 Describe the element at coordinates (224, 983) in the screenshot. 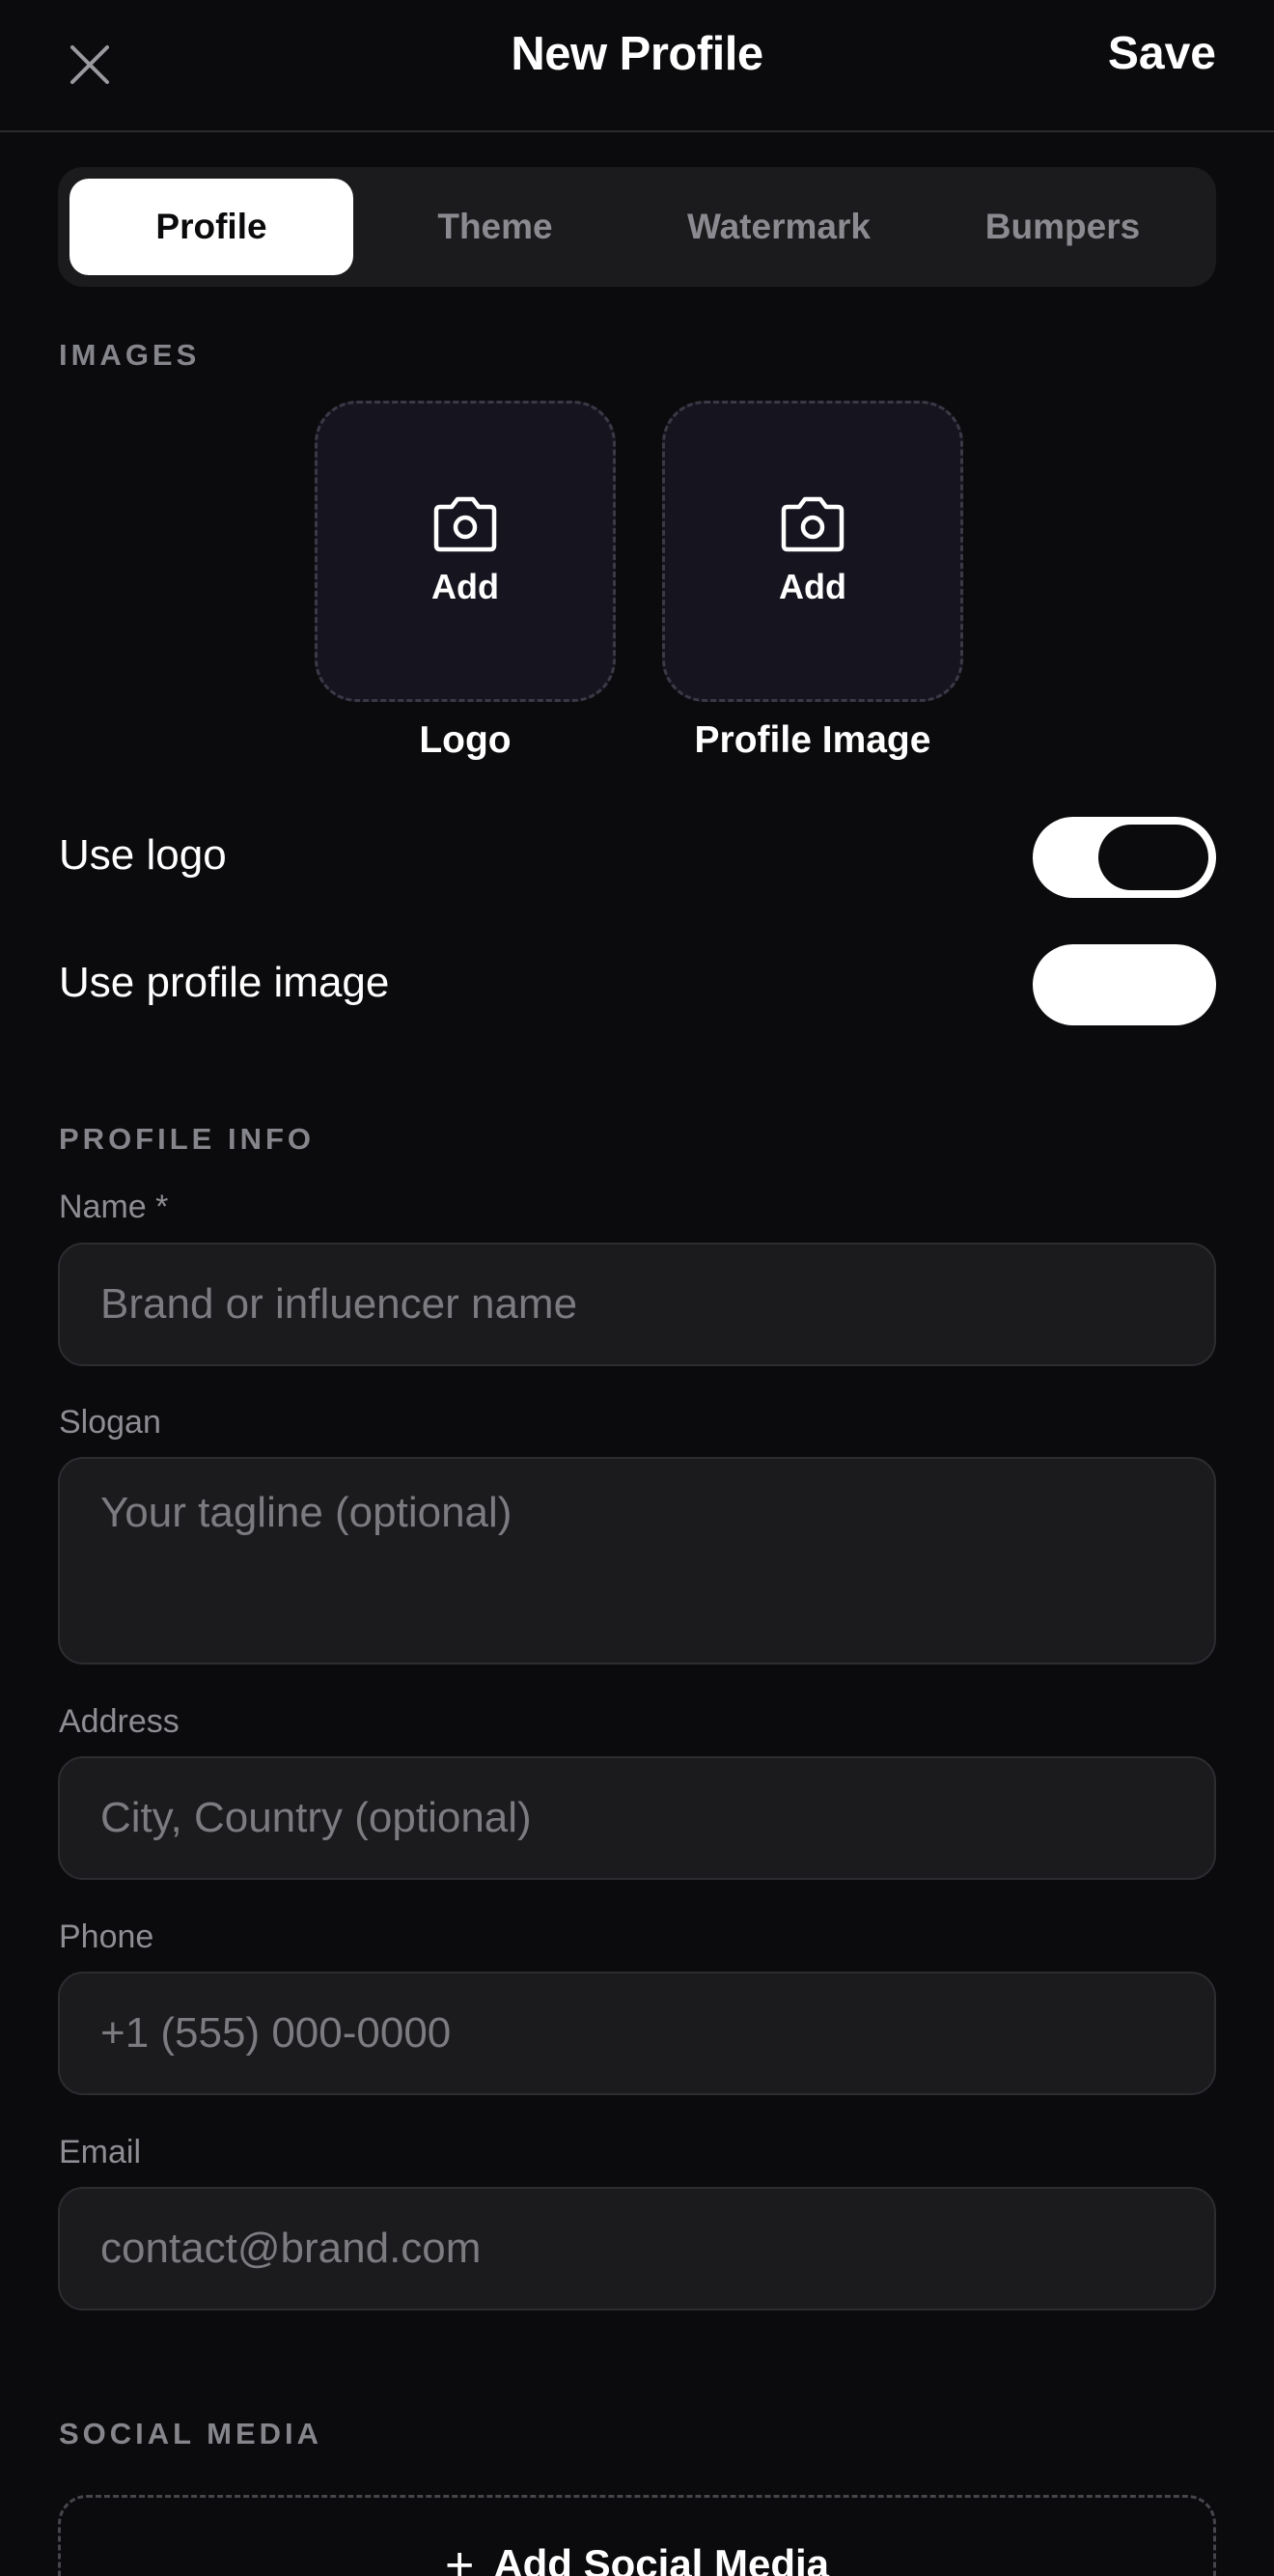

I see `use-profile-image-label: Use profile image` at that location.